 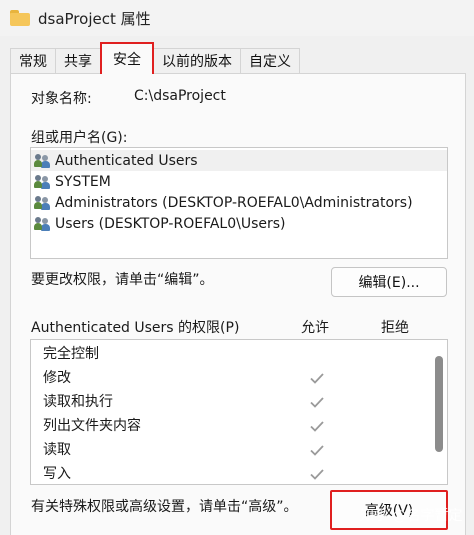 I want to click on advanced-hint: 有关特殊权限或高级设置，请单击“高级”。, so click(x=164, y=507).